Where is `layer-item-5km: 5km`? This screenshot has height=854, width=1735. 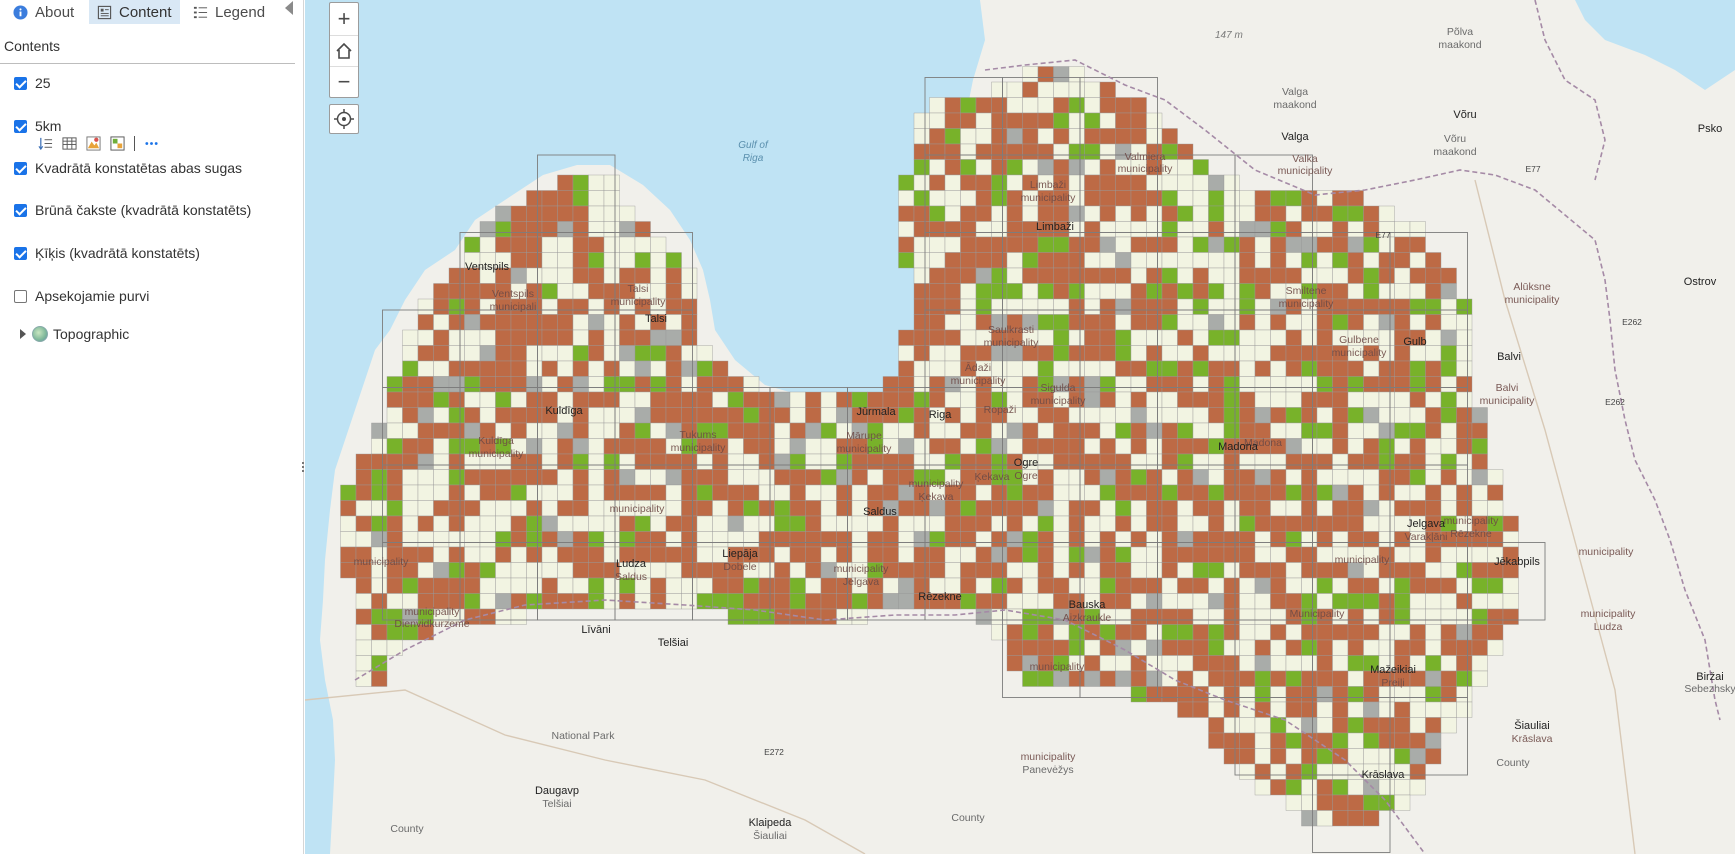
layer-item-5km: 5km is located at coordinates (37, 126).